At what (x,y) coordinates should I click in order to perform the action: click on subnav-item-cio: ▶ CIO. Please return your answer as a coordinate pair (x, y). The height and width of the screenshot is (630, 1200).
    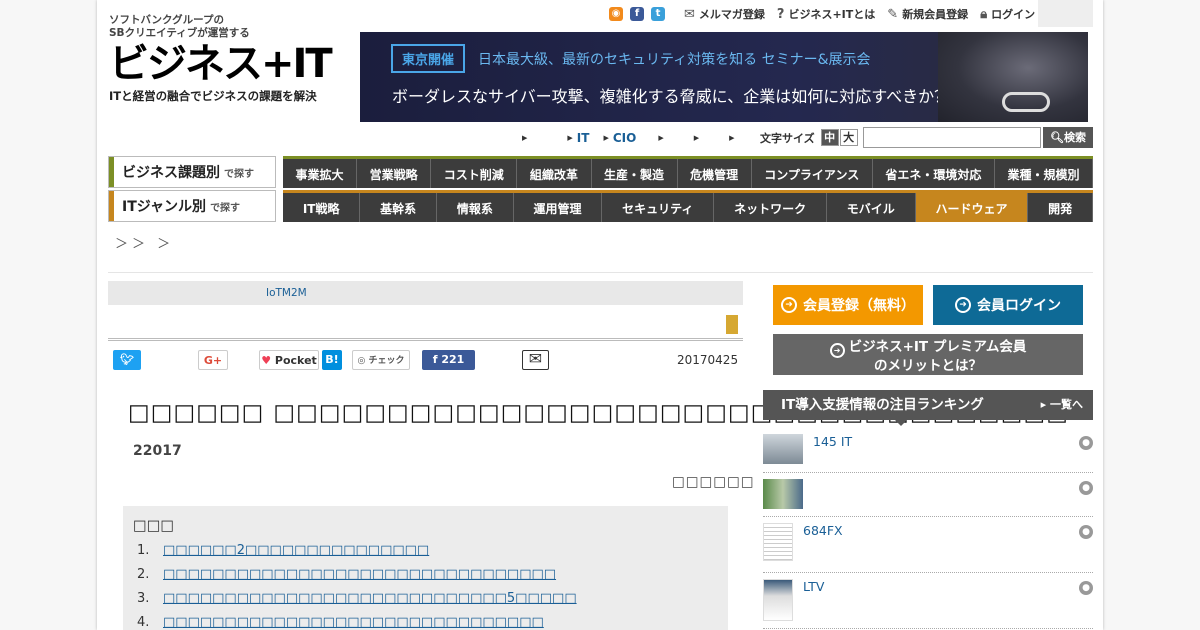
    Looking at the image, I should click on (619, 138).